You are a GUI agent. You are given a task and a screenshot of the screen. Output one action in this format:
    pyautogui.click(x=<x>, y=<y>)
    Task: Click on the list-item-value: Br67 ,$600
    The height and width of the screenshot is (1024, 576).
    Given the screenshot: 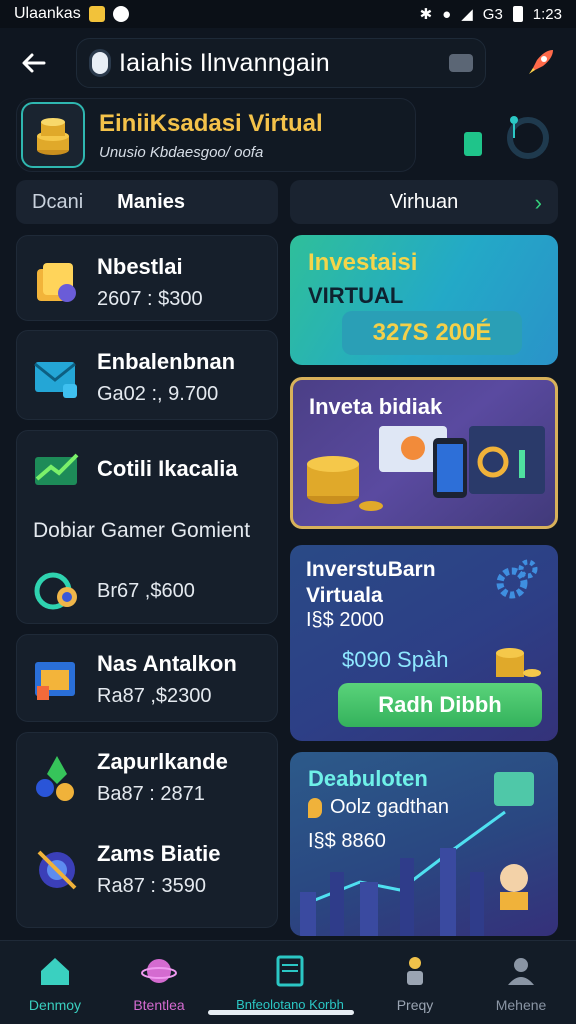 What is the action you would take?
    pyautogui.click(x=146, y=590)
    